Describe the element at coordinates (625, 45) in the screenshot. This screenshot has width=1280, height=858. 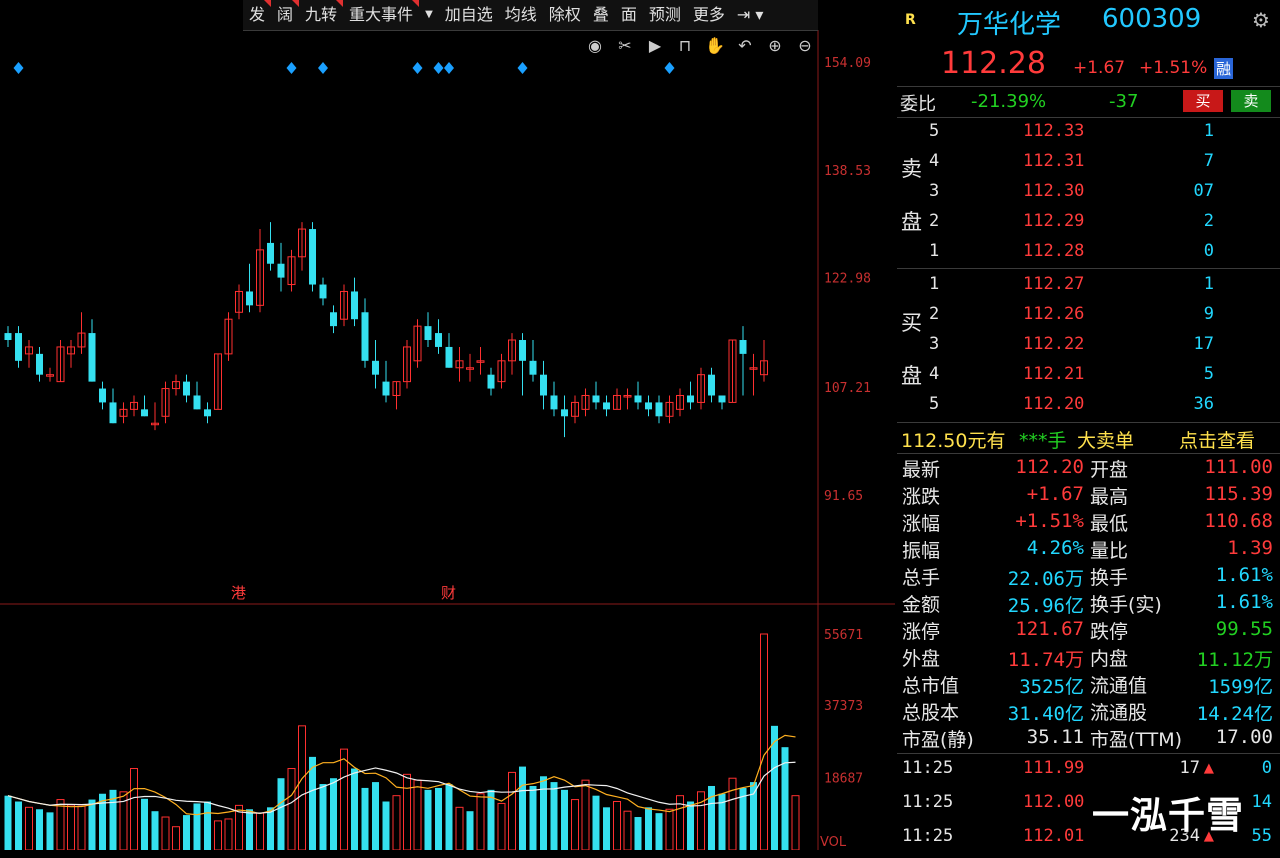
I see `scissors-icon: ✂` at that location.